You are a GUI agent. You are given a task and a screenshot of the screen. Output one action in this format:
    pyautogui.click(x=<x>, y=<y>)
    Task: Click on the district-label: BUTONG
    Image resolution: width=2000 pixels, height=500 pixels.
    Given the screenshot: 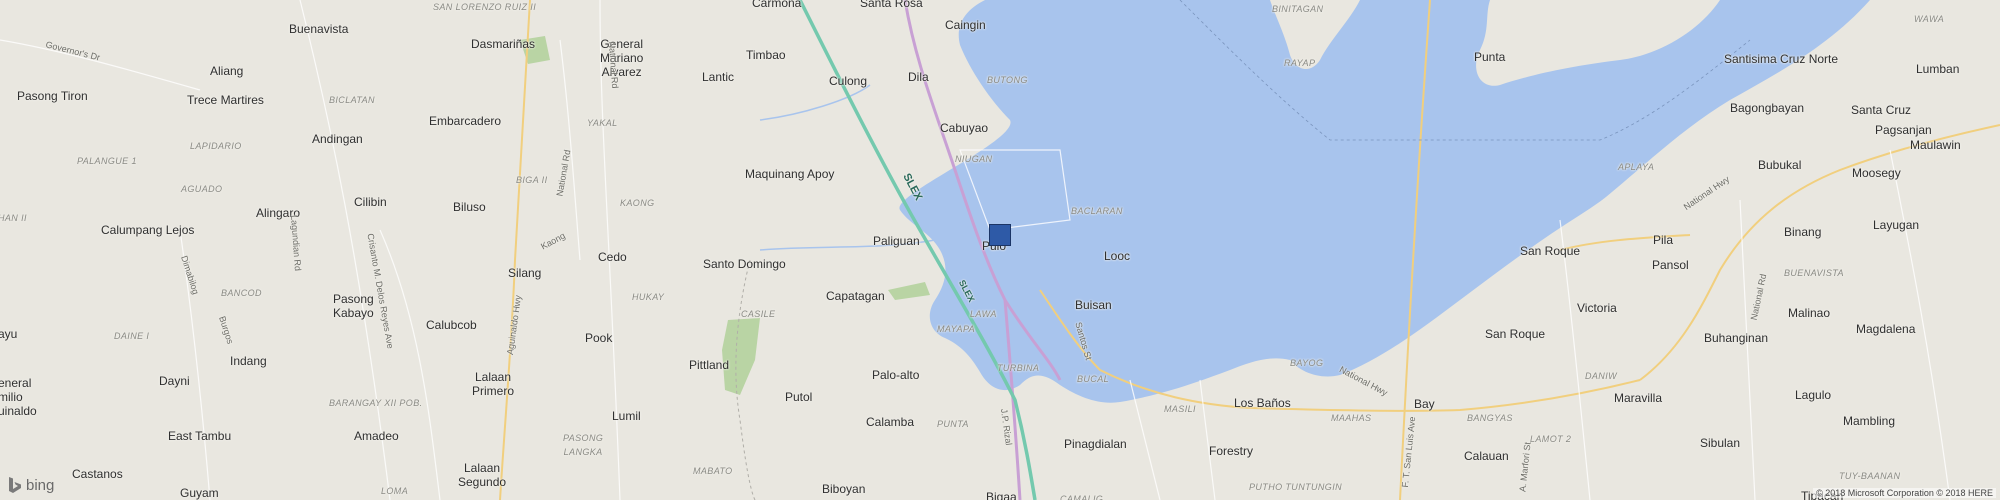 What is the action you would take?
    pyautogui.click(x=1007, y=80)
    